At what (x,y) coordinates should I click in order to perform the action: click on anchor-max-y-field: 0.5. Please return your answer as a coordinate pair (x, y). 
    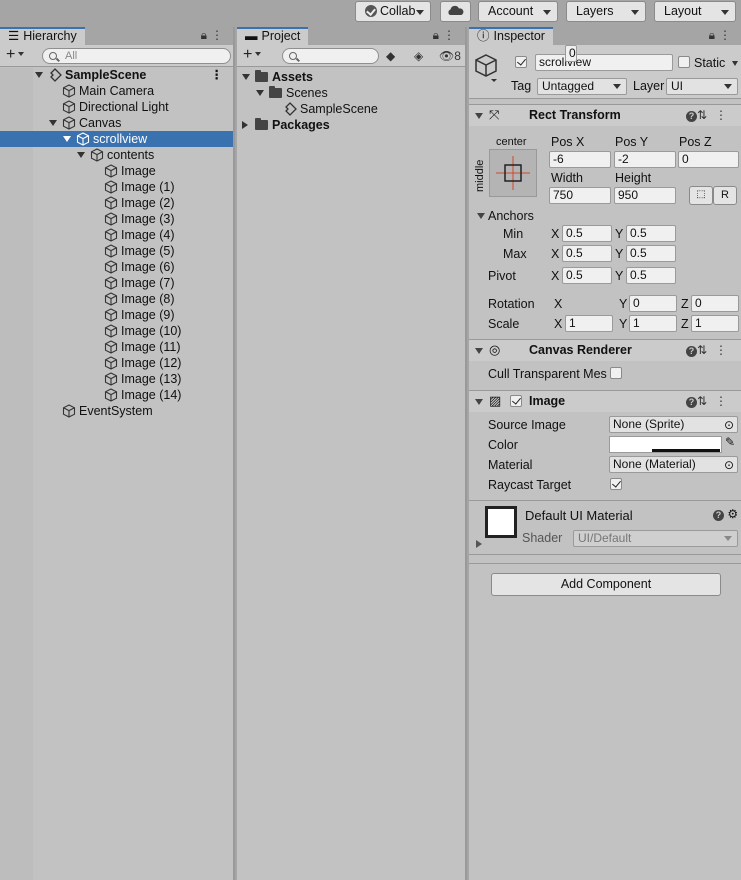
    Looking at the image, I should click on (651, 253).